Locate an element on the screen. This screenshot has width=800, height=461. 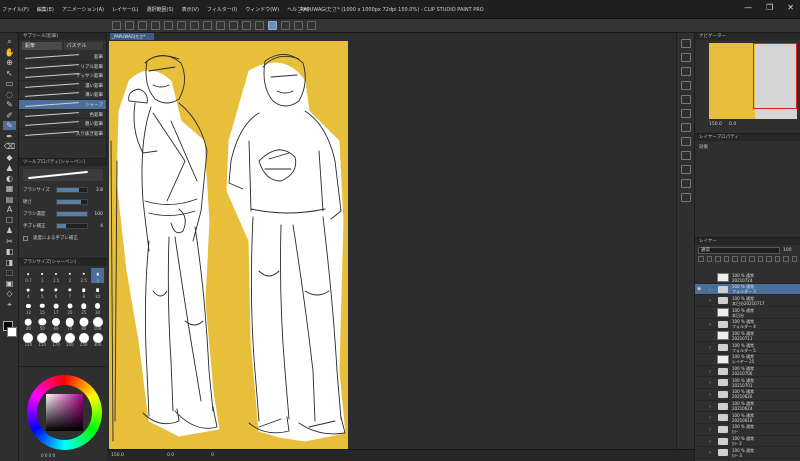
brush-size-cell: 300 is located at coordinates (97, 339).